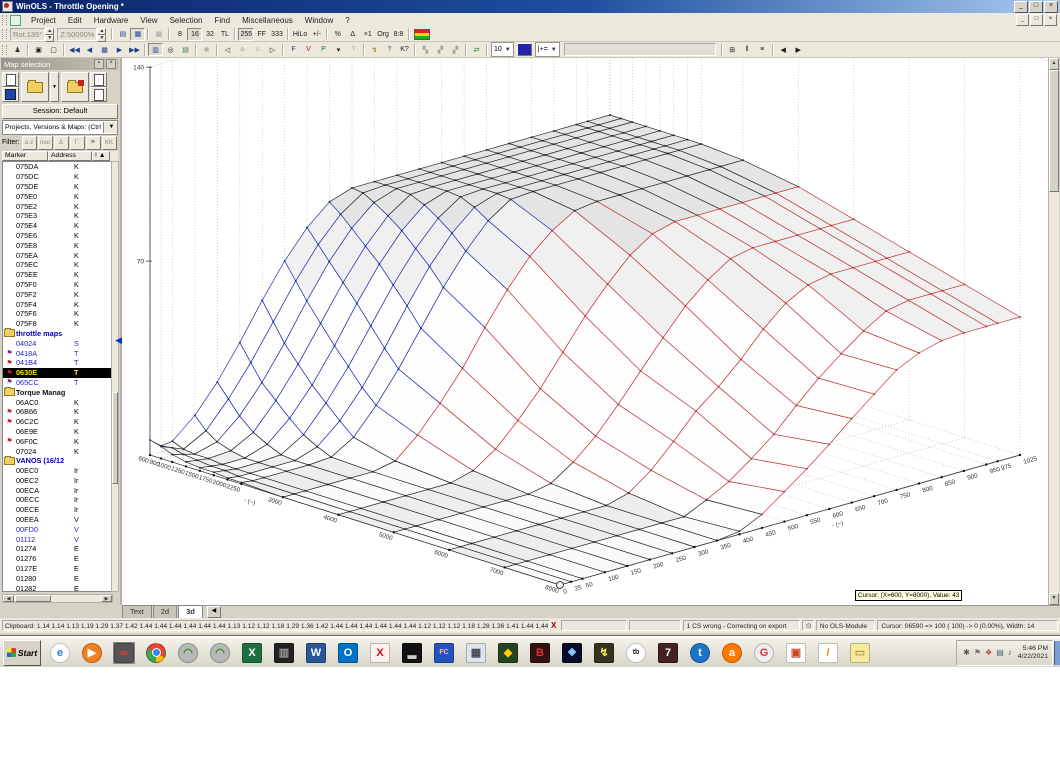  Describe the element at coordinates (783, 49) in the screenshot. I see `scroll-left-button: ◀` at that location.